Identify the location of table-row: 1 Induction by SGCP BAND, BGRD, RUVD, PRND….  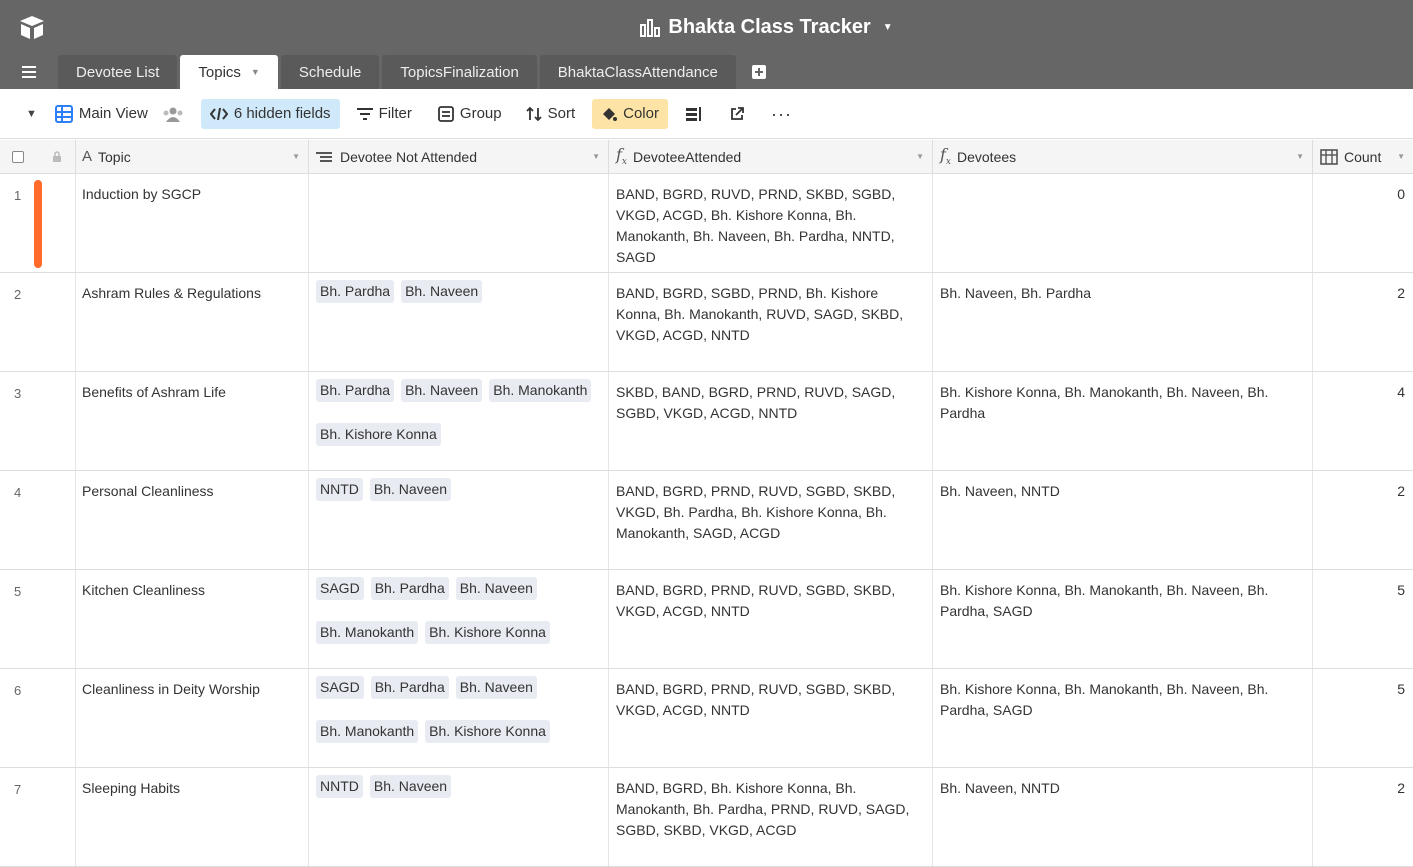
(706, 223).